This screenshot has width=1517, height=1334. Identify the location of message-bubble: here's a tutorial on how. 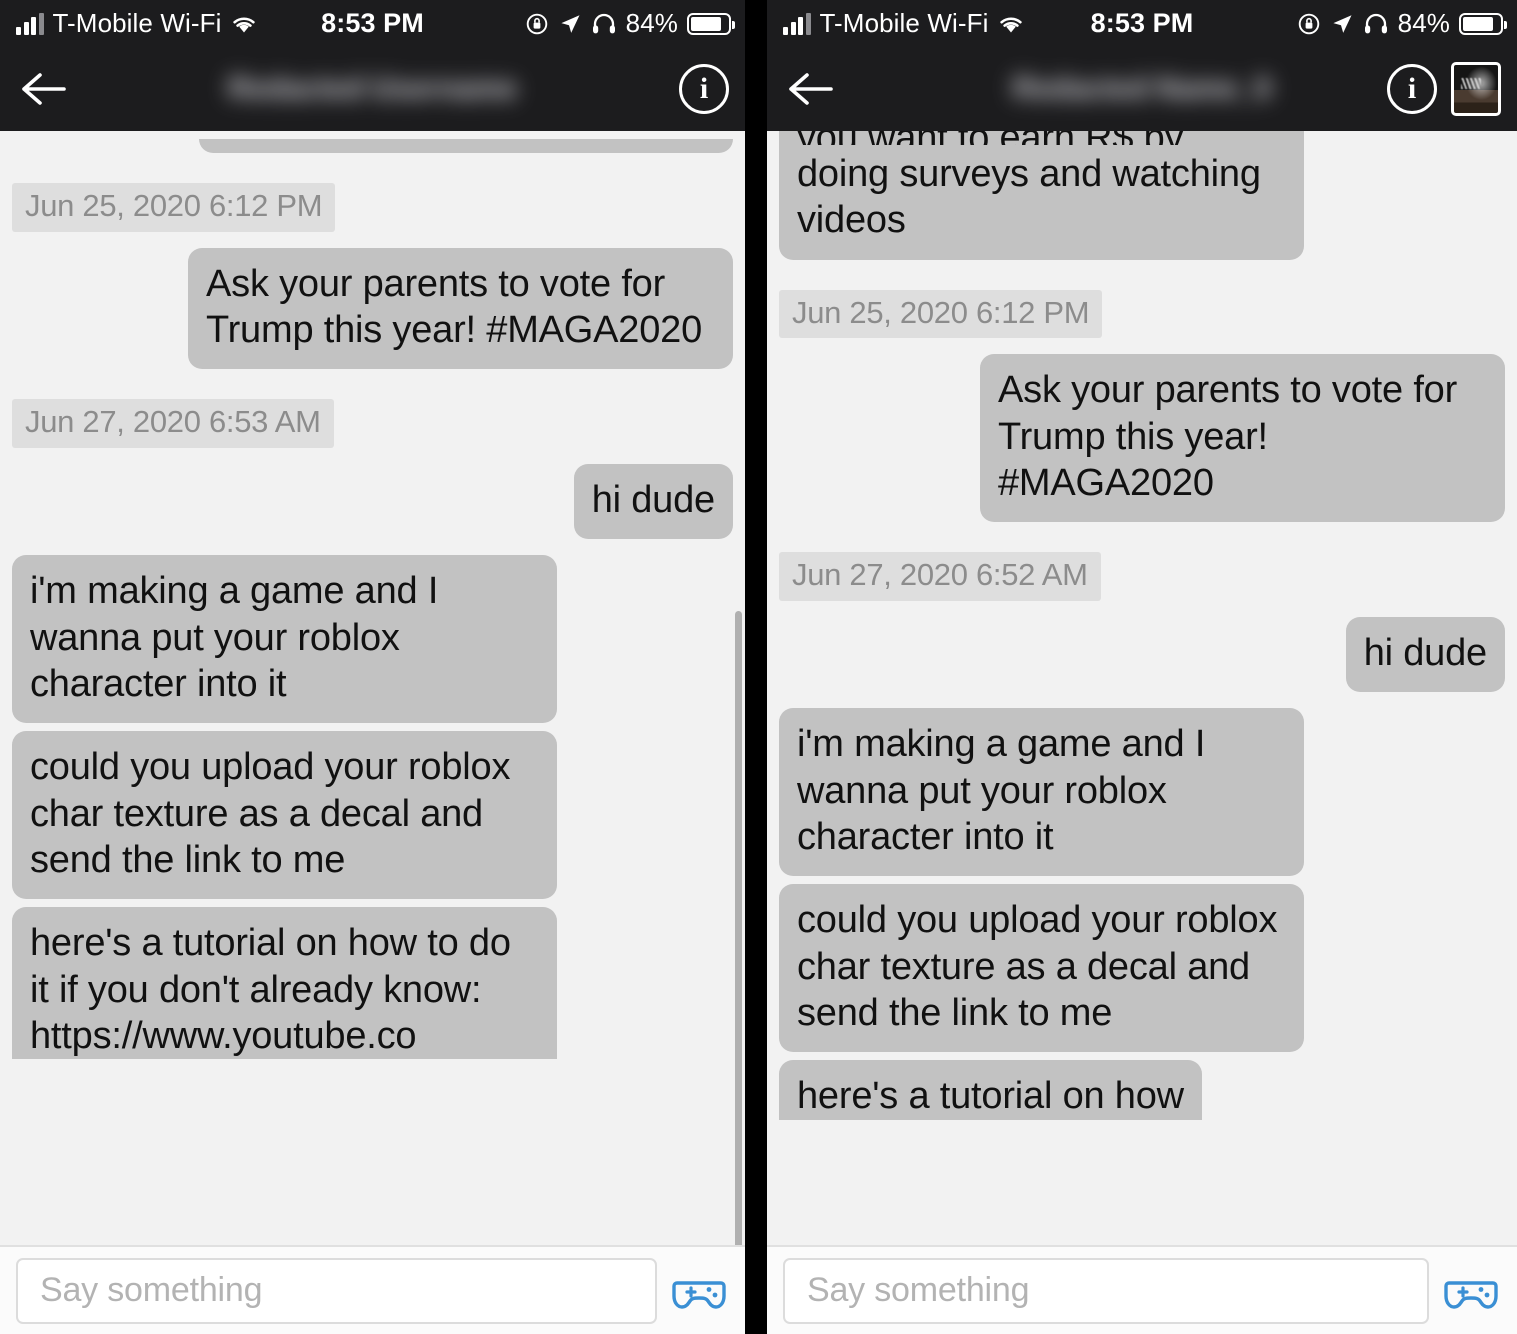
(990, 1090).